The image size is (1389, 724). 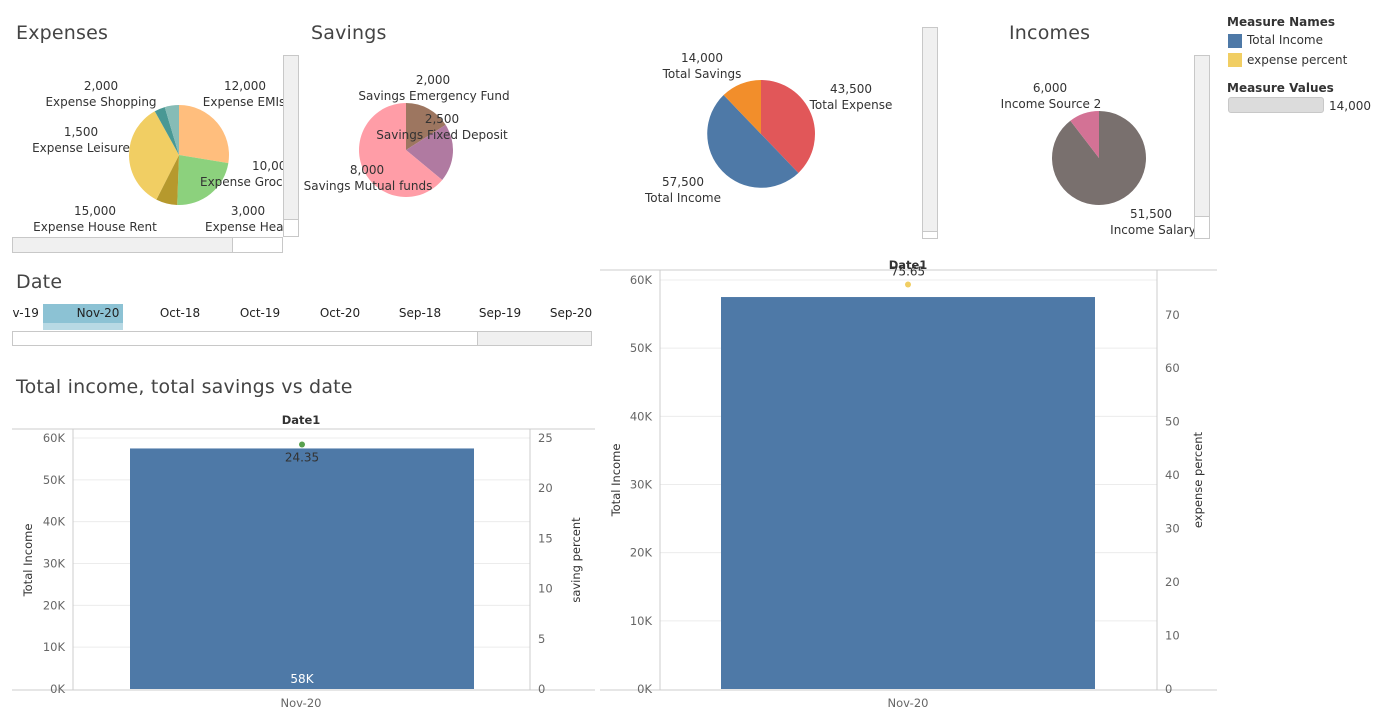 What do you see at coordinates (302, 458) in the screenshot?
I see `saving-percent-data-label: 24.35` at bounding box center [302, 458].